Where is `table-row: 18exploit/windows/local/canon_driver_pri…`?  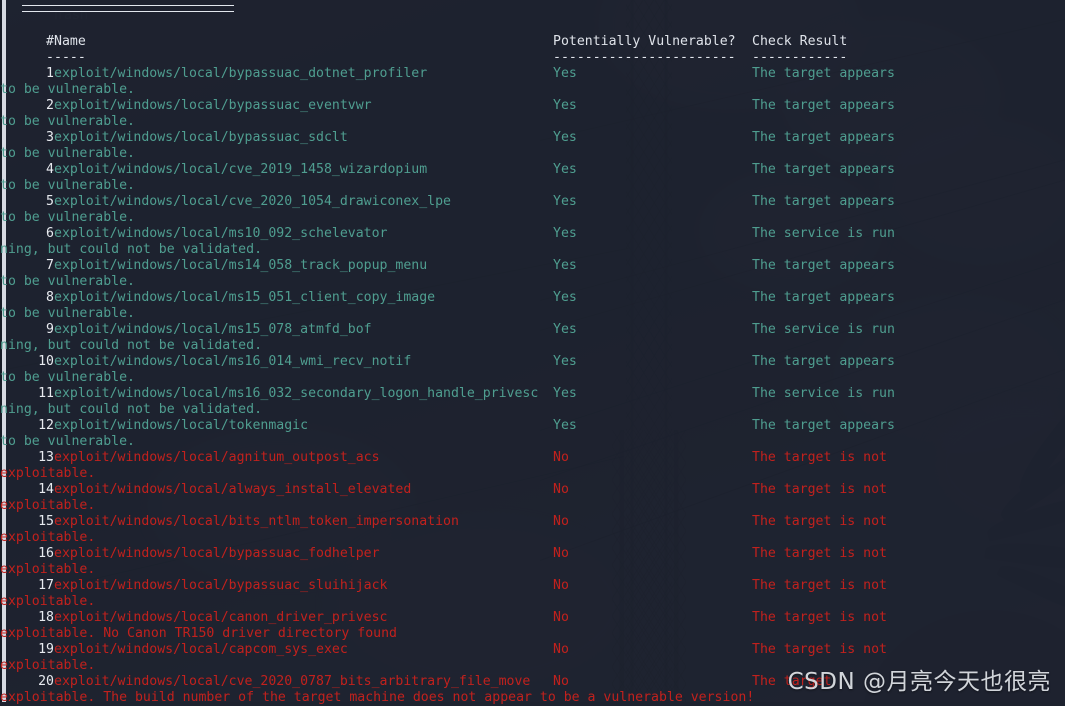 table-row: 18exploit/windows/local/canon_driver_pri… is located at coordinates (539, 618).